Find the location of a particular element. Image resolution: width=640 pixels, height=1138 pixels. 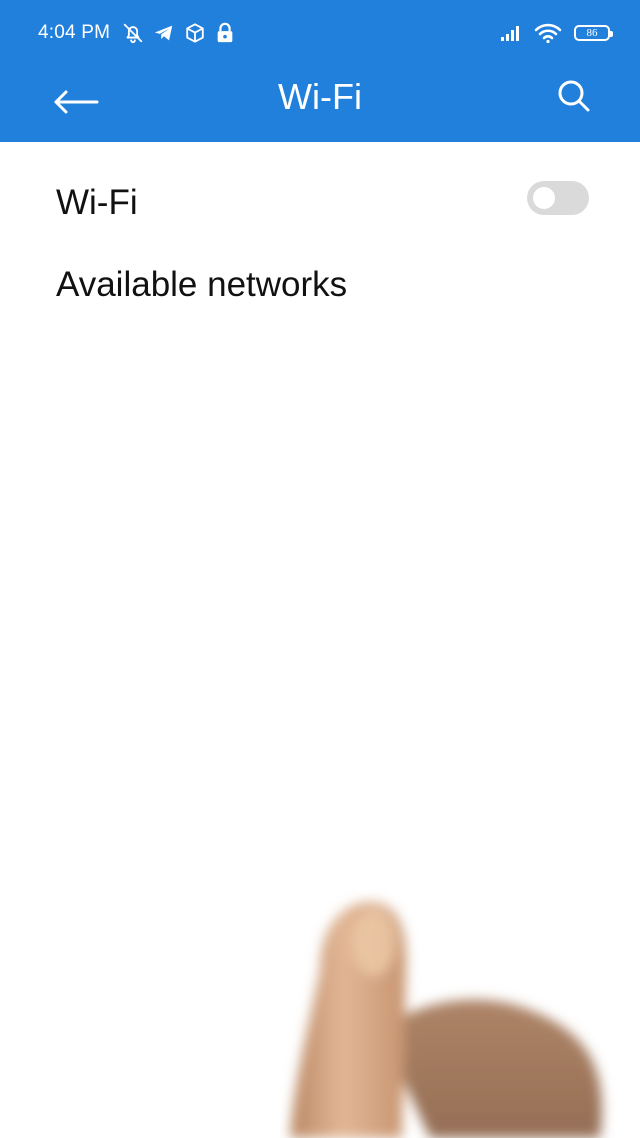

lock-icon is located at coordinates (225, 33).